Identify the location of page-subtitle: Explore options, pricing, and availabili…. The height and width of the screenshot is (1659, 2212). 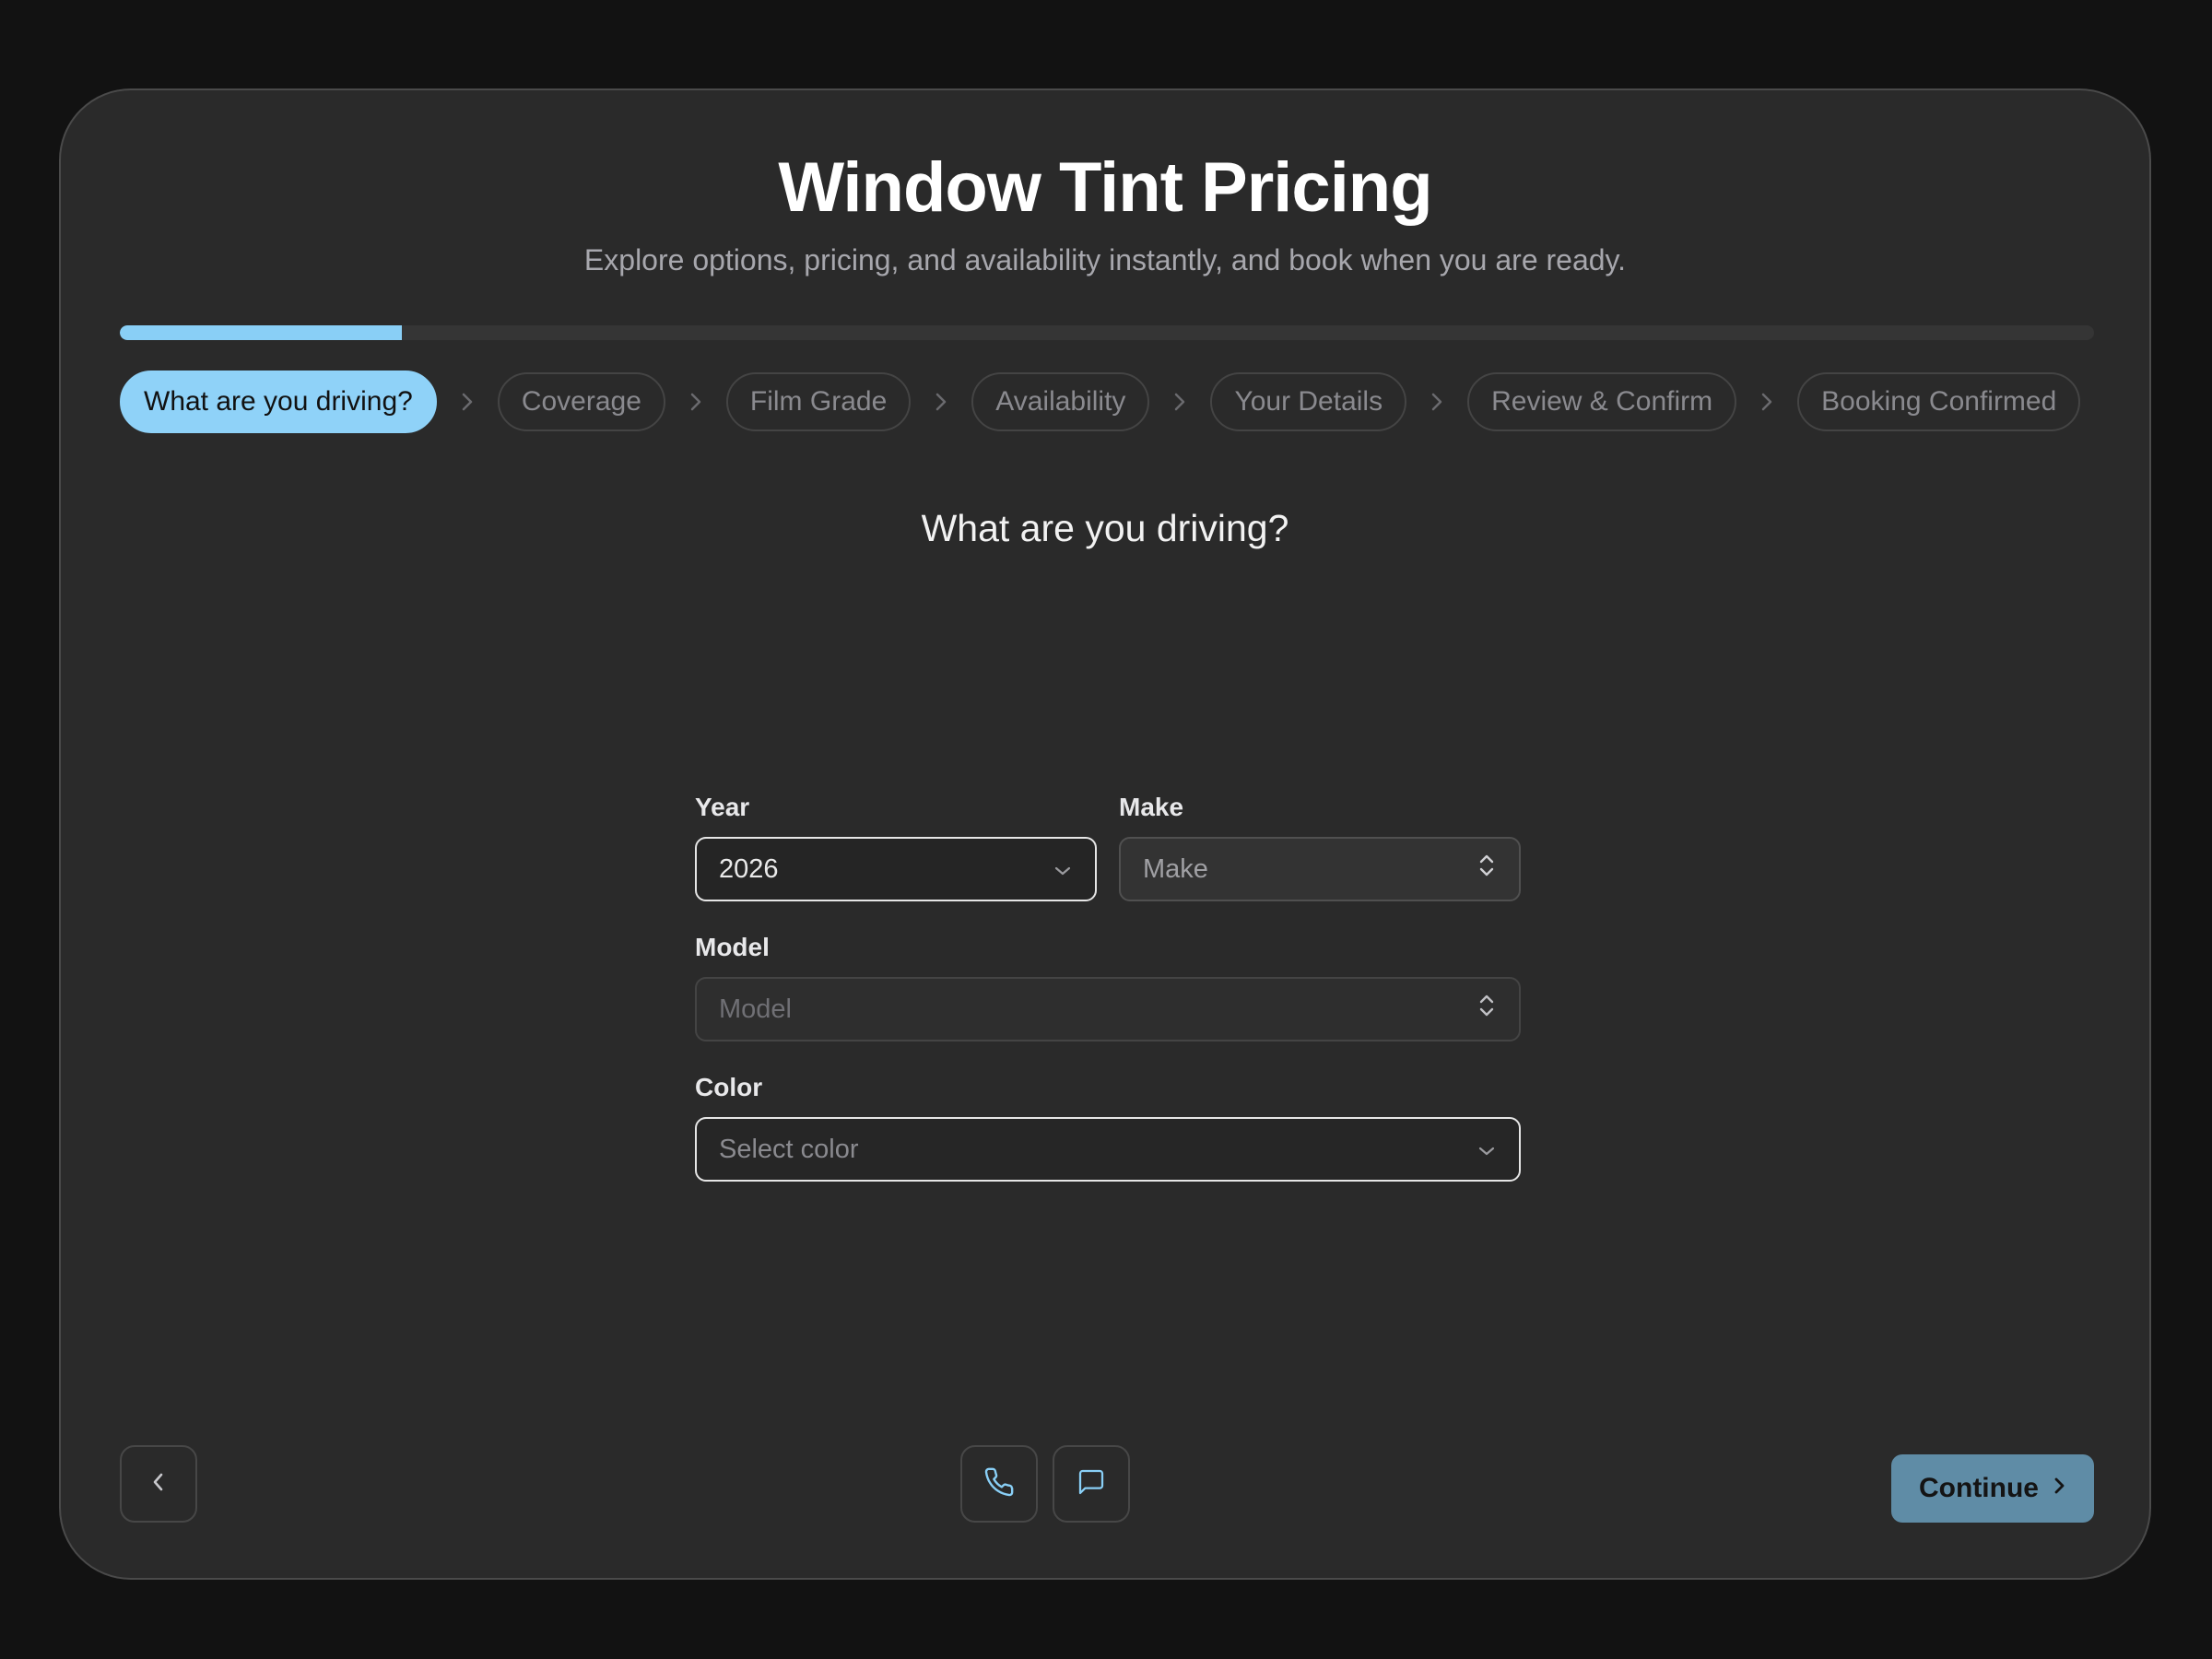
(1105, 259).